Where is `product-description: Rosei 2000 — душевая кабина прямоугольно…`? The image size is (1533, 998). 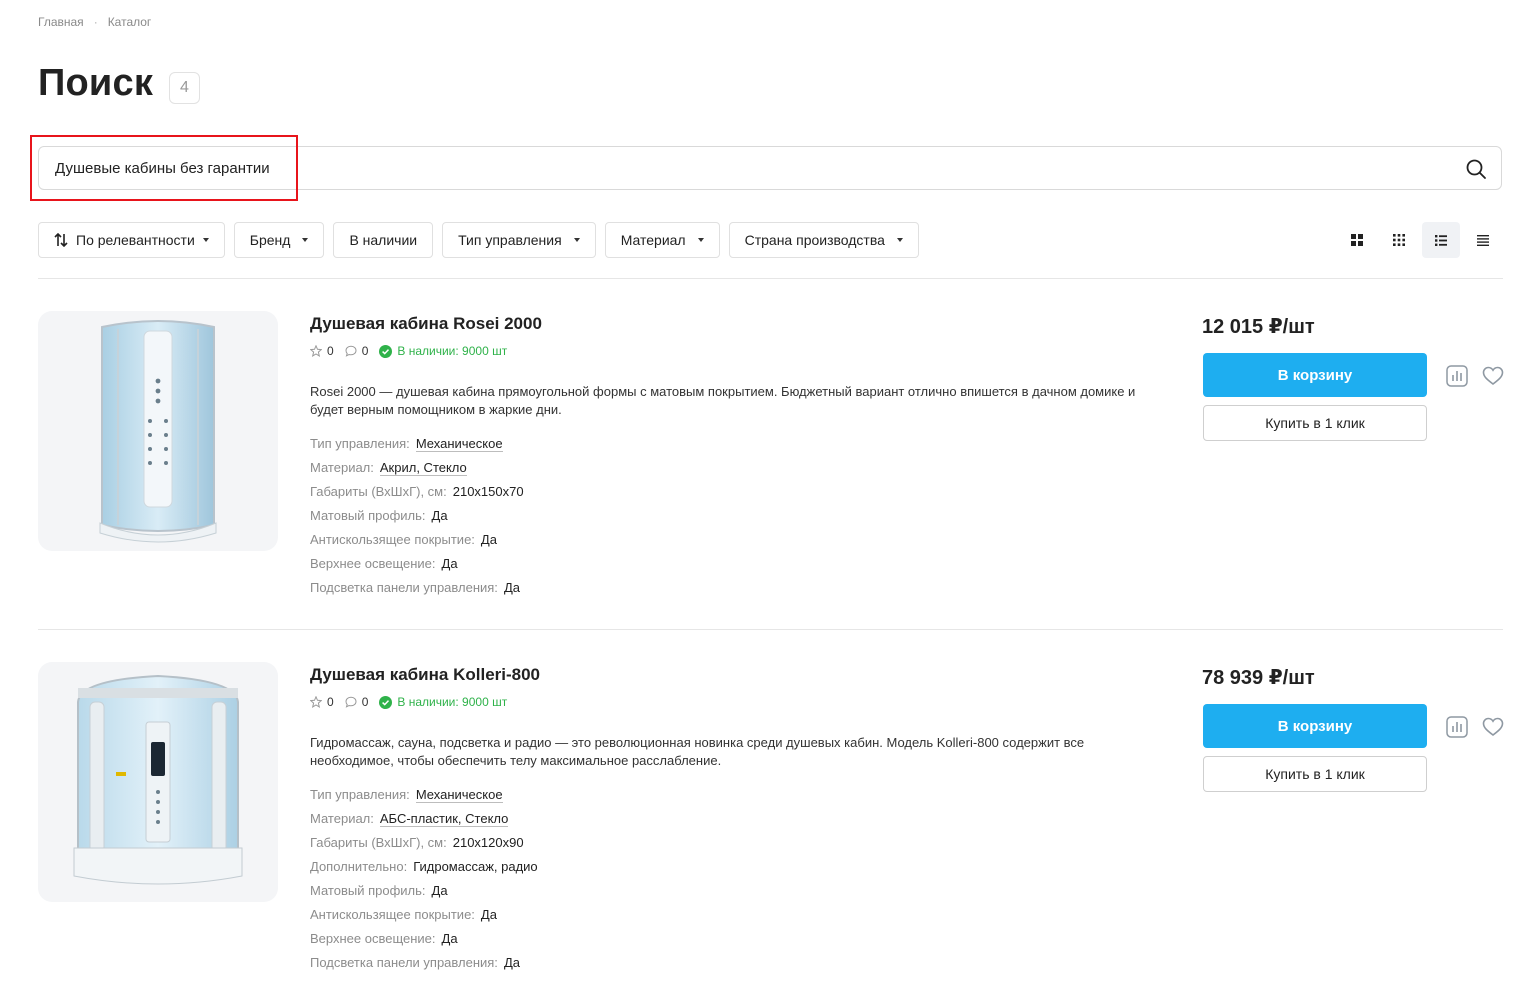 product-description: Rosei 2000 — душевая кабина прямоугольно… is located at coordinates (723, 400).